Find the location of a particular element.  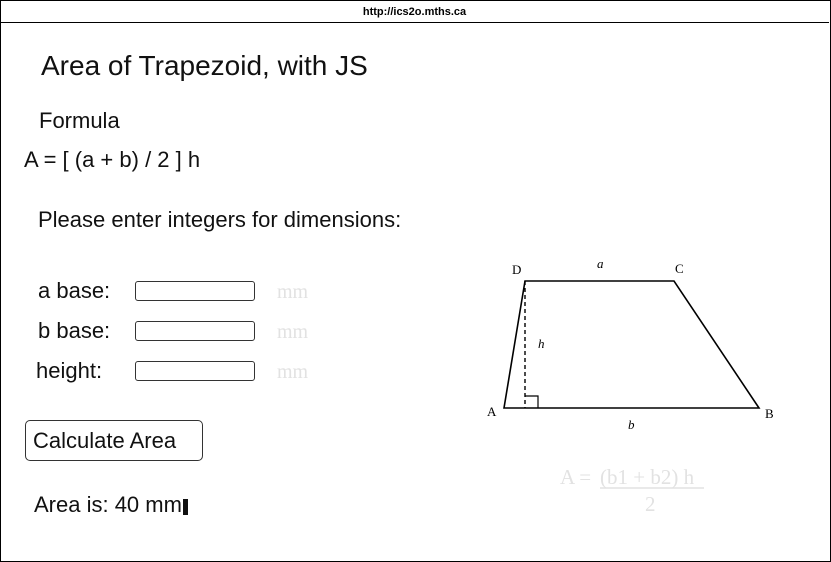

vertex-b-label: B is located at coordinates (769, 413).